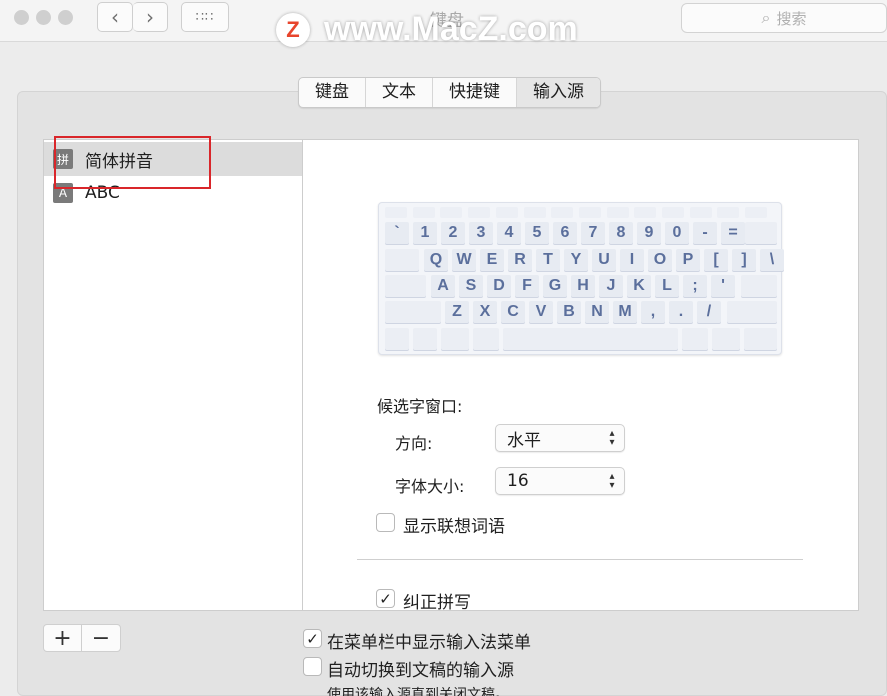  Describe the element at coordinates (475, 92) in the screenshot. I see `tab-shortcuts: 快捷键` at that location.